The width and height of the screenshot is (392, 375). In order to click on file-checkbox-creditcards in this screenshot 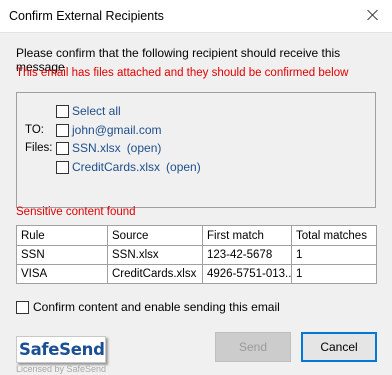, I will do `click(62, 167)`.